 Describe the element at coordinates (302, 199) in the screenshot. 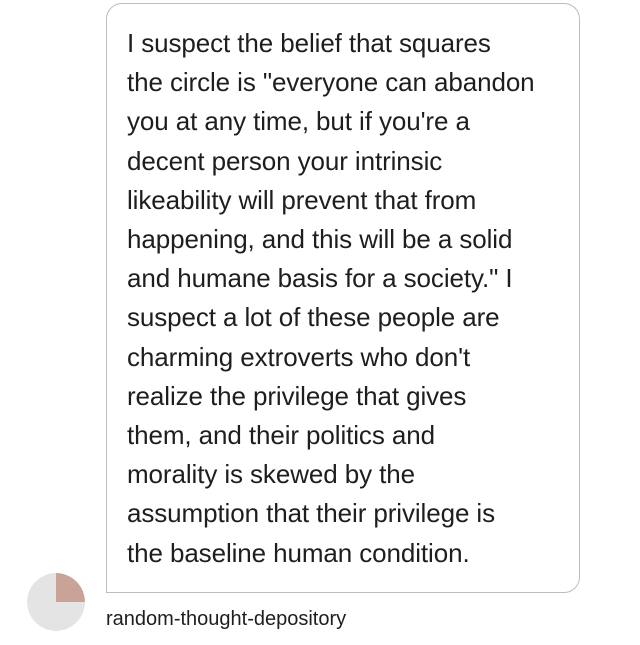

I see `message-line: likeability will prevent that from` at that location.